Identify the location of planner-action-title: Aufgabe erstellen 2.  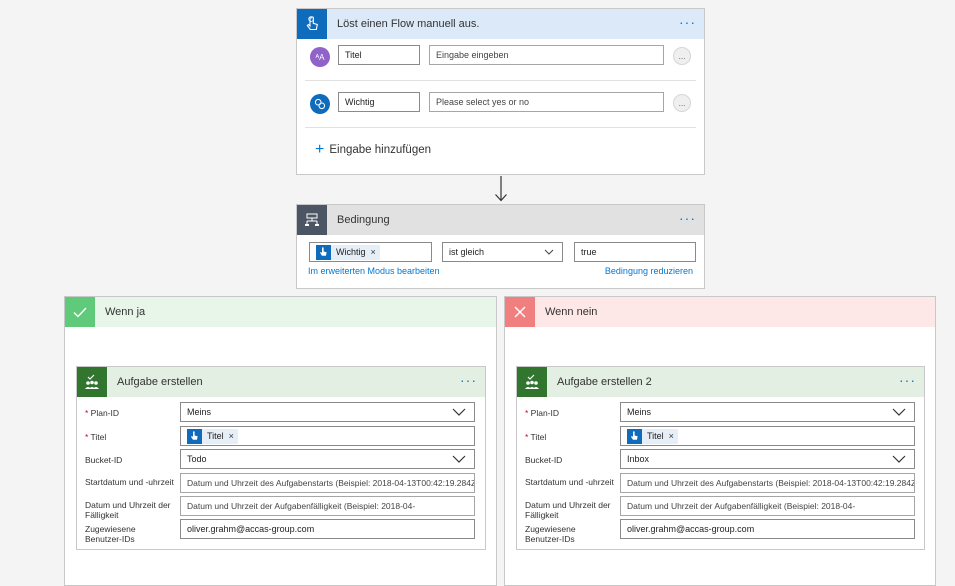
(604, 382).